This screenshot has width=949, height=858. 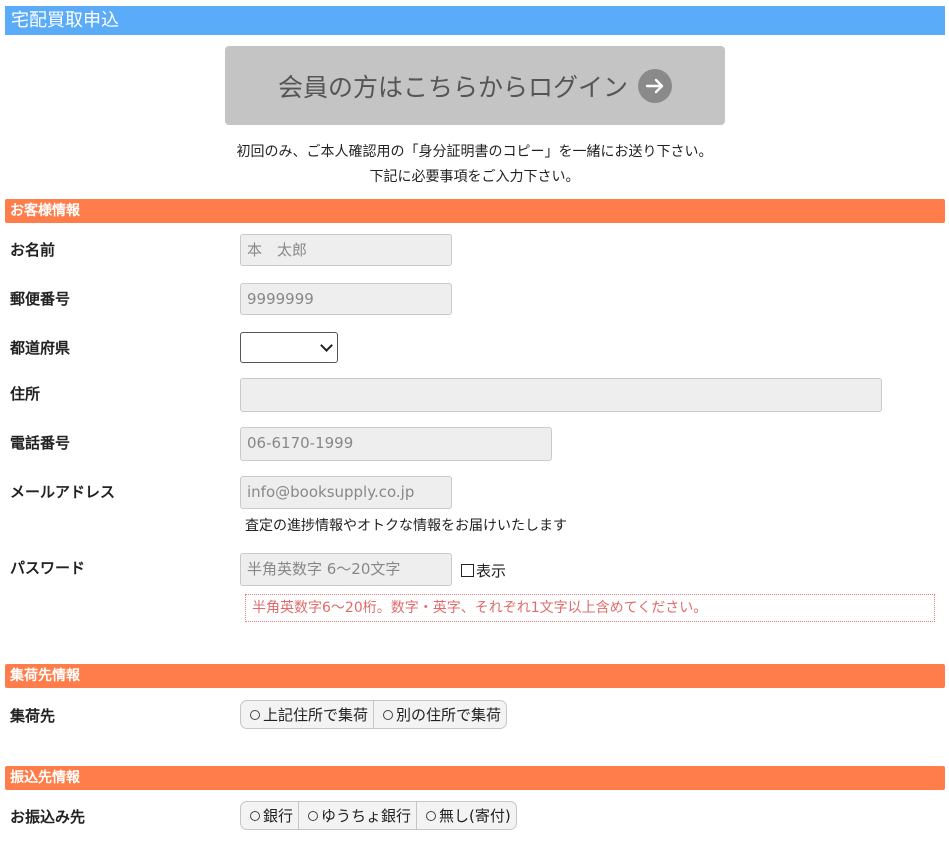 What do you see at coordinates (655, 85) in the screenshot?
I see `arrow-right-icon` at bounding box center [655, 85].